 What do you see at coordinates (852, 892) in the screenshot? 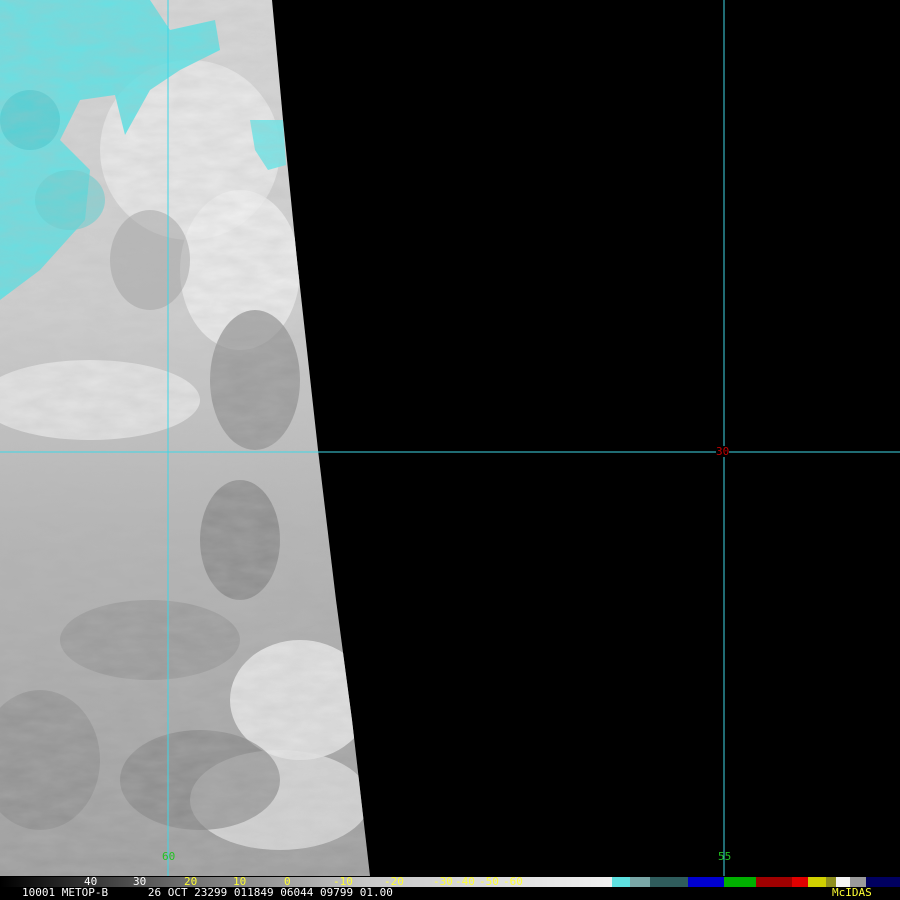
I see `mcidas-brand-label: McIDAS` at bounding box center [852, 892].